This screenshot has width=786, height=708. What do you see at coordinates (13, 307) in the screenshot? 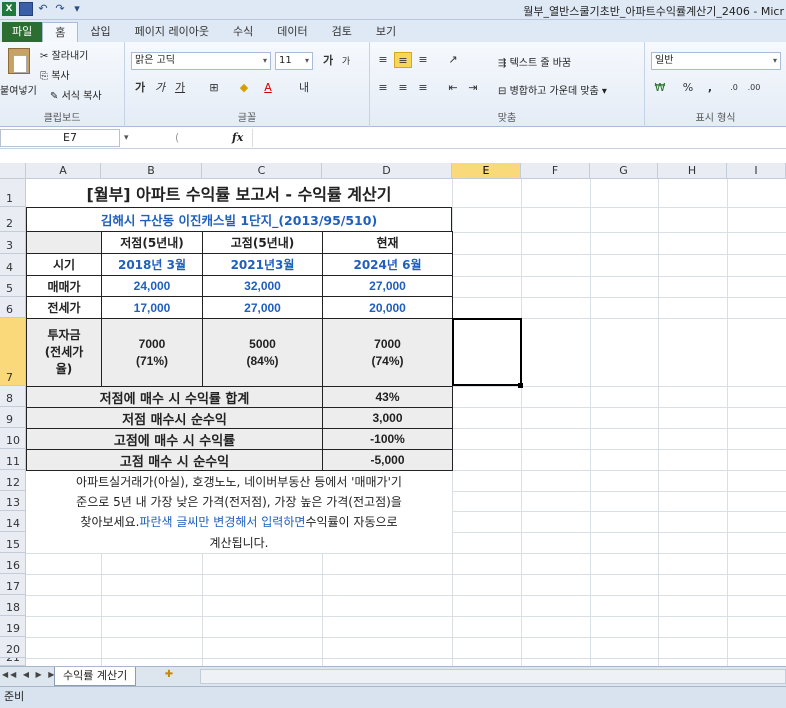
I see `row-header: 6` at bounding box center [13, 307].